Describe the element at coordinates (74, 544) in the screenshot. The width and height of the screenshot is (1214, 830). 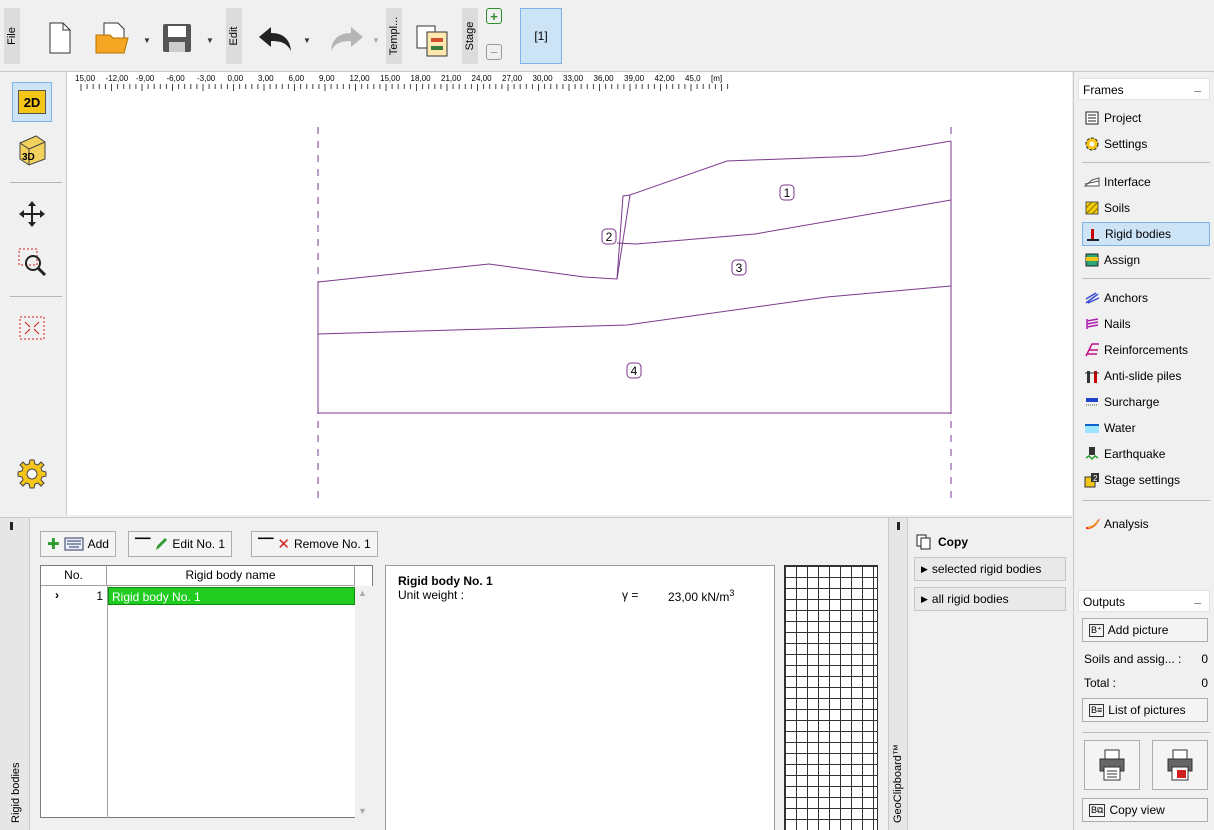
I see `keyboard-icon` at that location.